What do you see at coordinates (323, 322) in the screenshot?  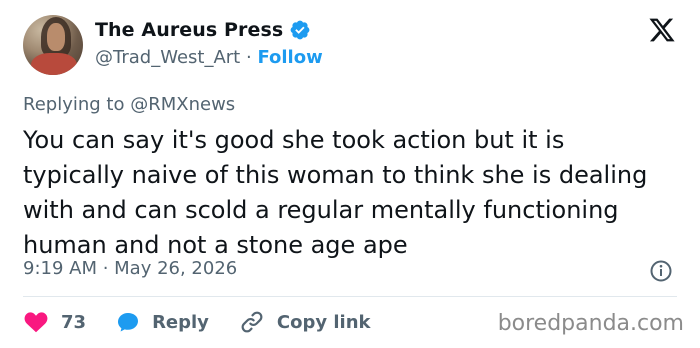 I see `copy-link-label: Copy link` at bounding box center [323, 322].